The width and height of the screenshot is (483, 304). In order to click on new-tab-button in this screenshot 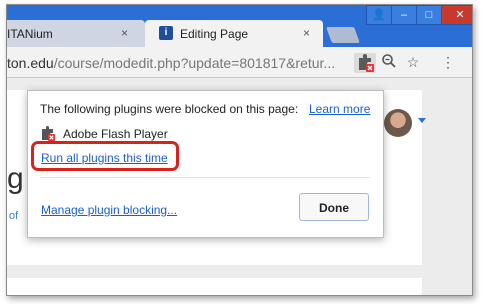, I will do `click(343, 35)`.